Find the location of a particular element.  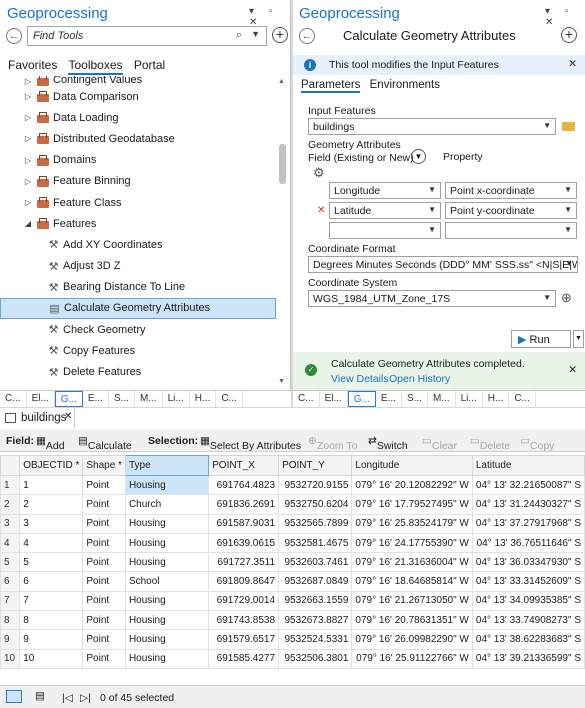

zoom-to-button: ⊕ Zoom To is located at coordinates (332, 443).